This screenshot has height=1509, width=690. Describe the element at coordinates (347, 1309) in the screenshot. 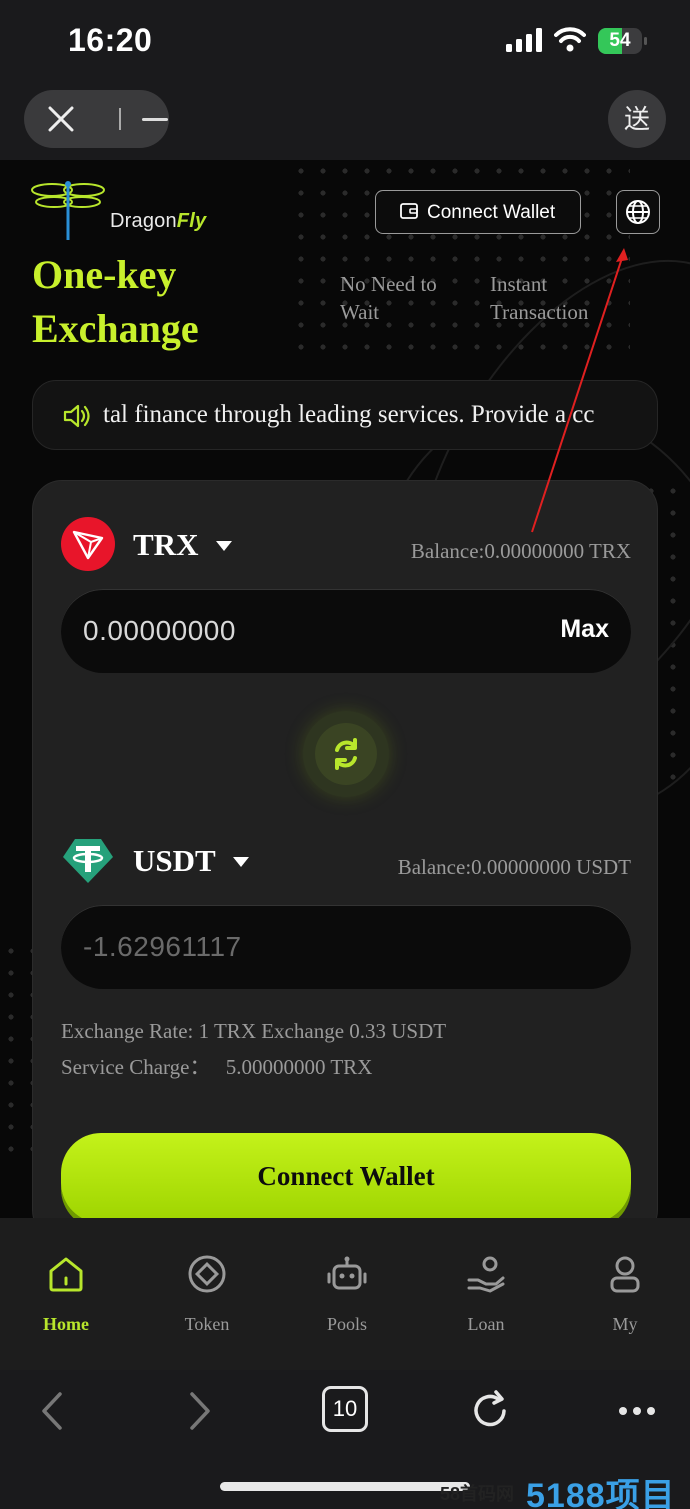

I see `nav-pools: Pools` at that location.